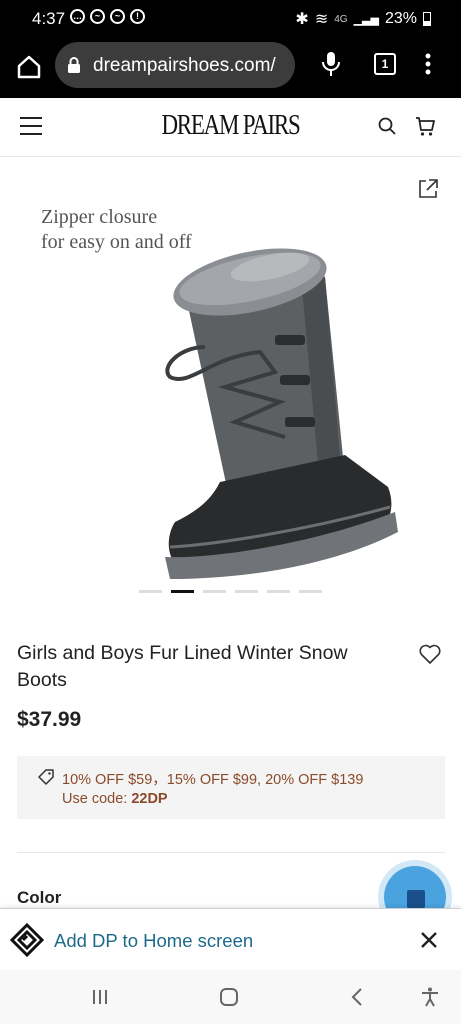 This screenshot has width=461, height=1024. Describe the element at coordinates (107, 16) in the screenshot. I see `notification-icons: … ~ ~ !` at that location.